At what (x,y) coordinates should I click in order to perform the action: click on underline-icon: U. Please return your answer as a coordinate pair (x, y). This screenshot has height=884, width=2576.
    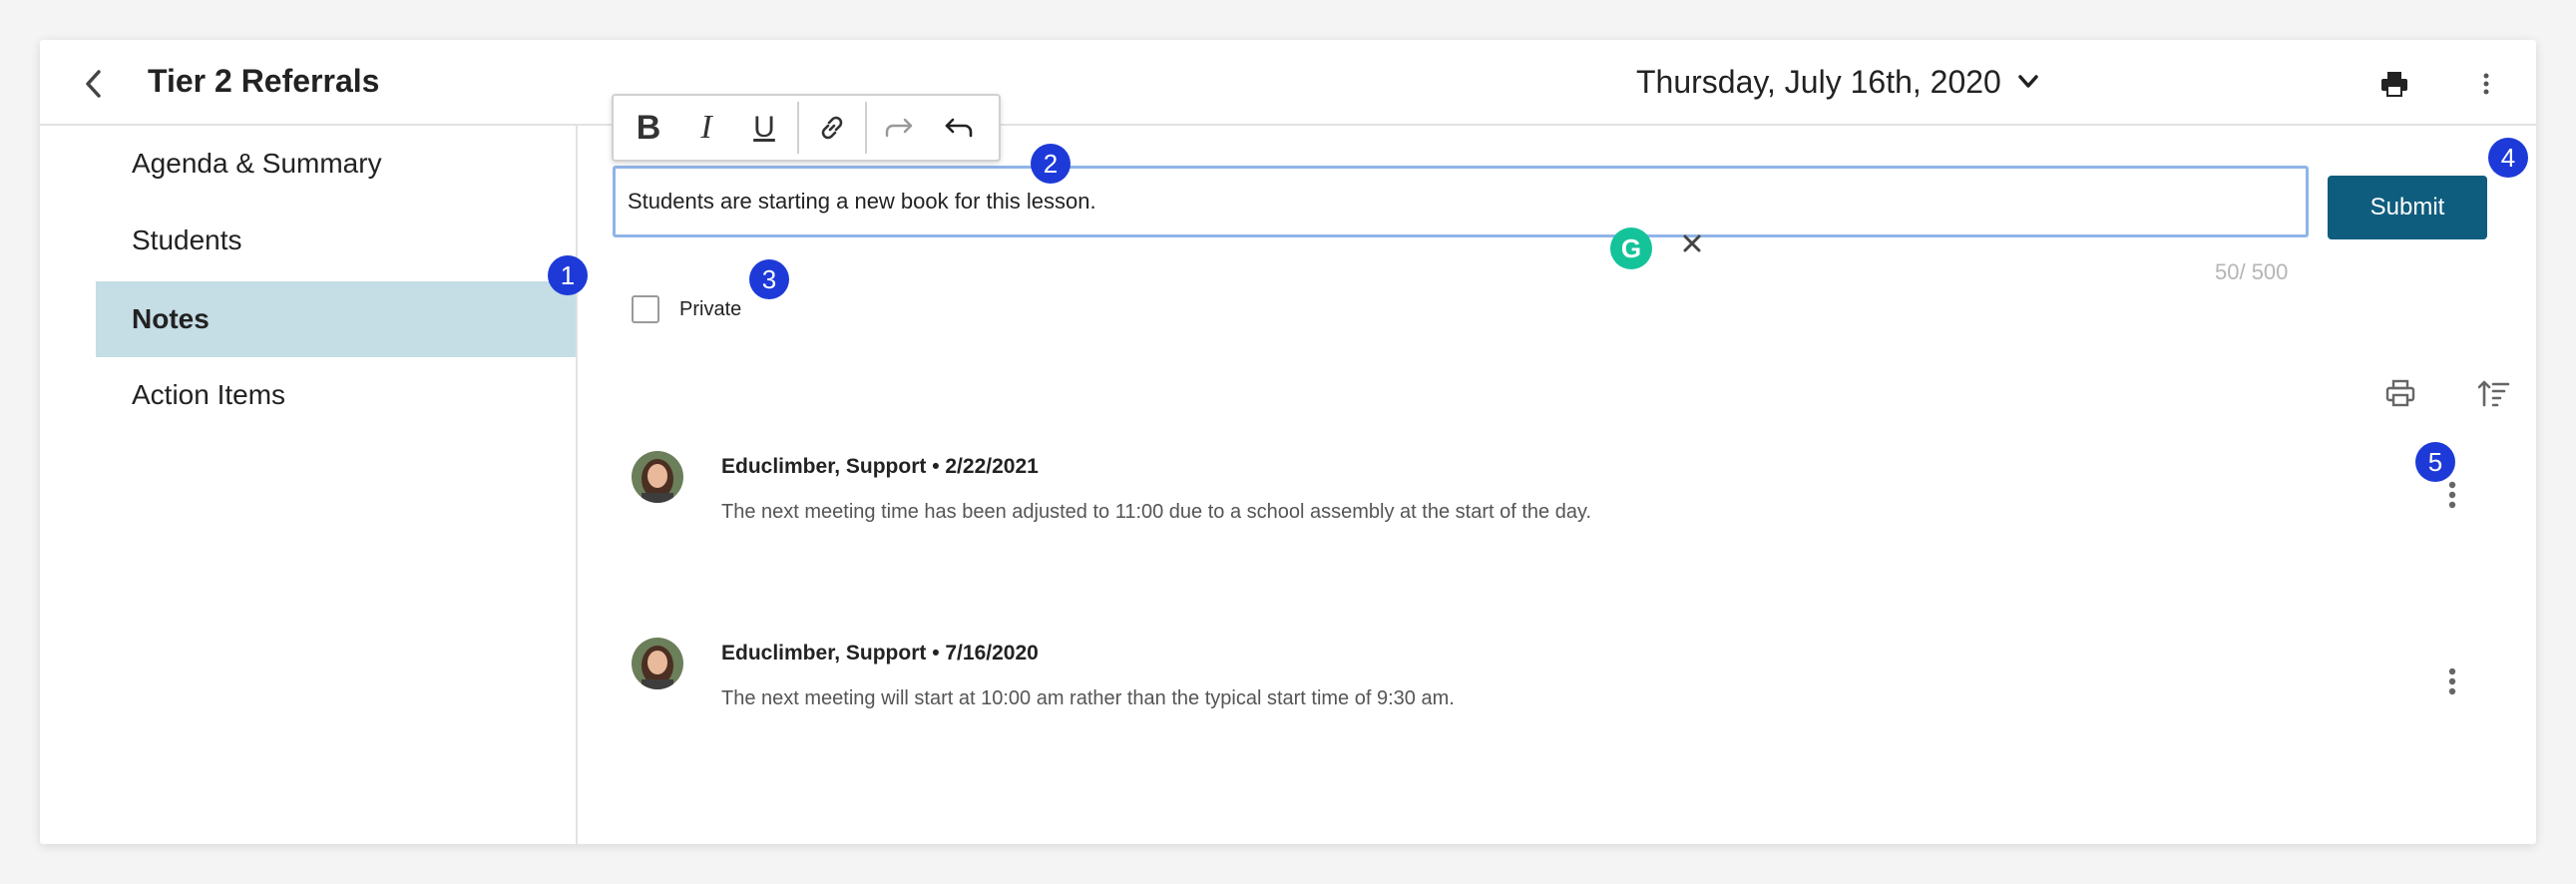
    Looking at the image, I should click on (764, 127).